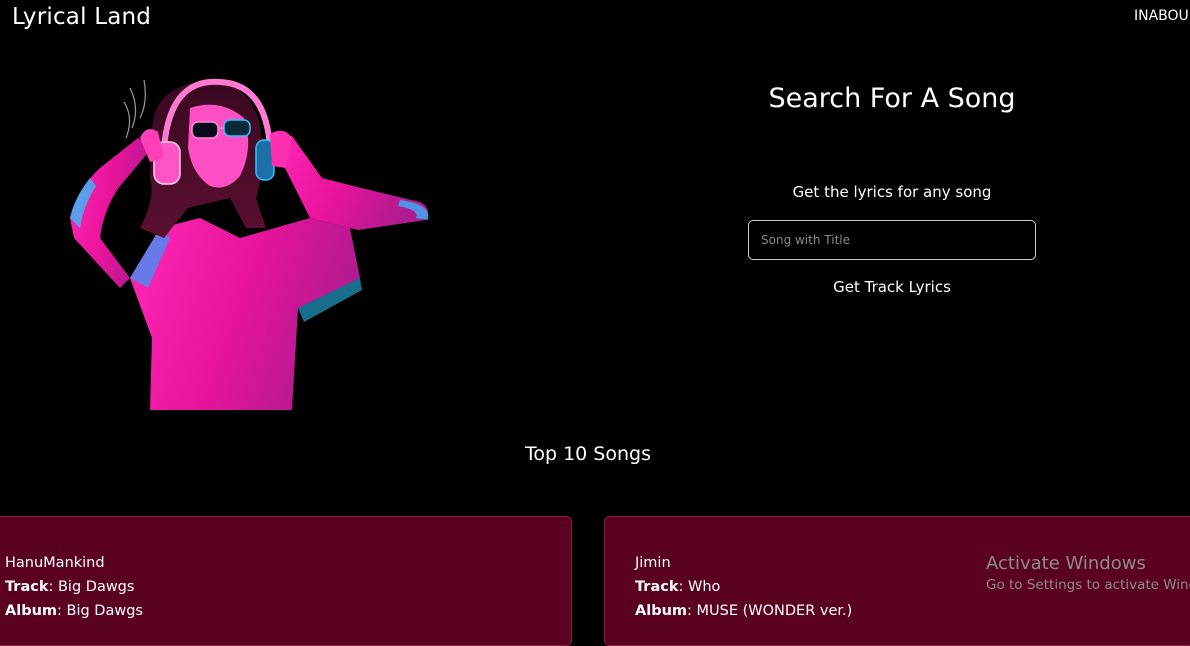 This screenshot has width=1190, height=646. I want to click on nav-link-about: INABOU, so click(1161, 16).